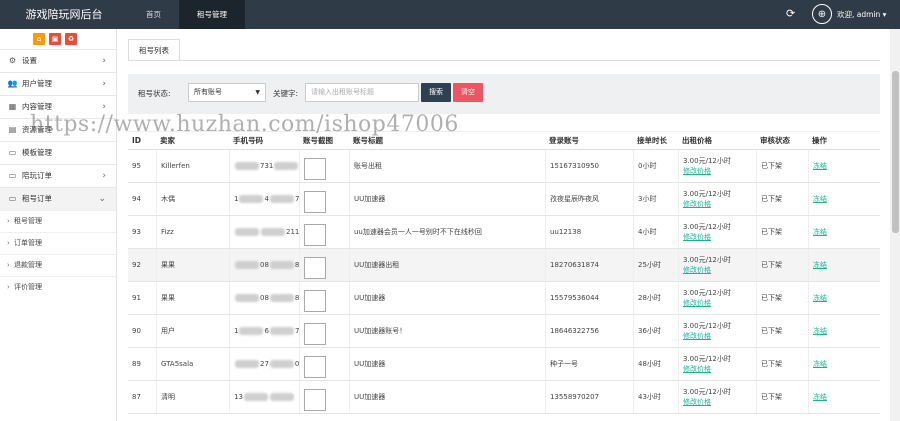 This screenshot has width=900, height=421. What do you see at coordinates (58, 265) in the screenshot?
I see `sidebar-subitem-refund-management: › 退款管理` at bounding box center [58, 265].